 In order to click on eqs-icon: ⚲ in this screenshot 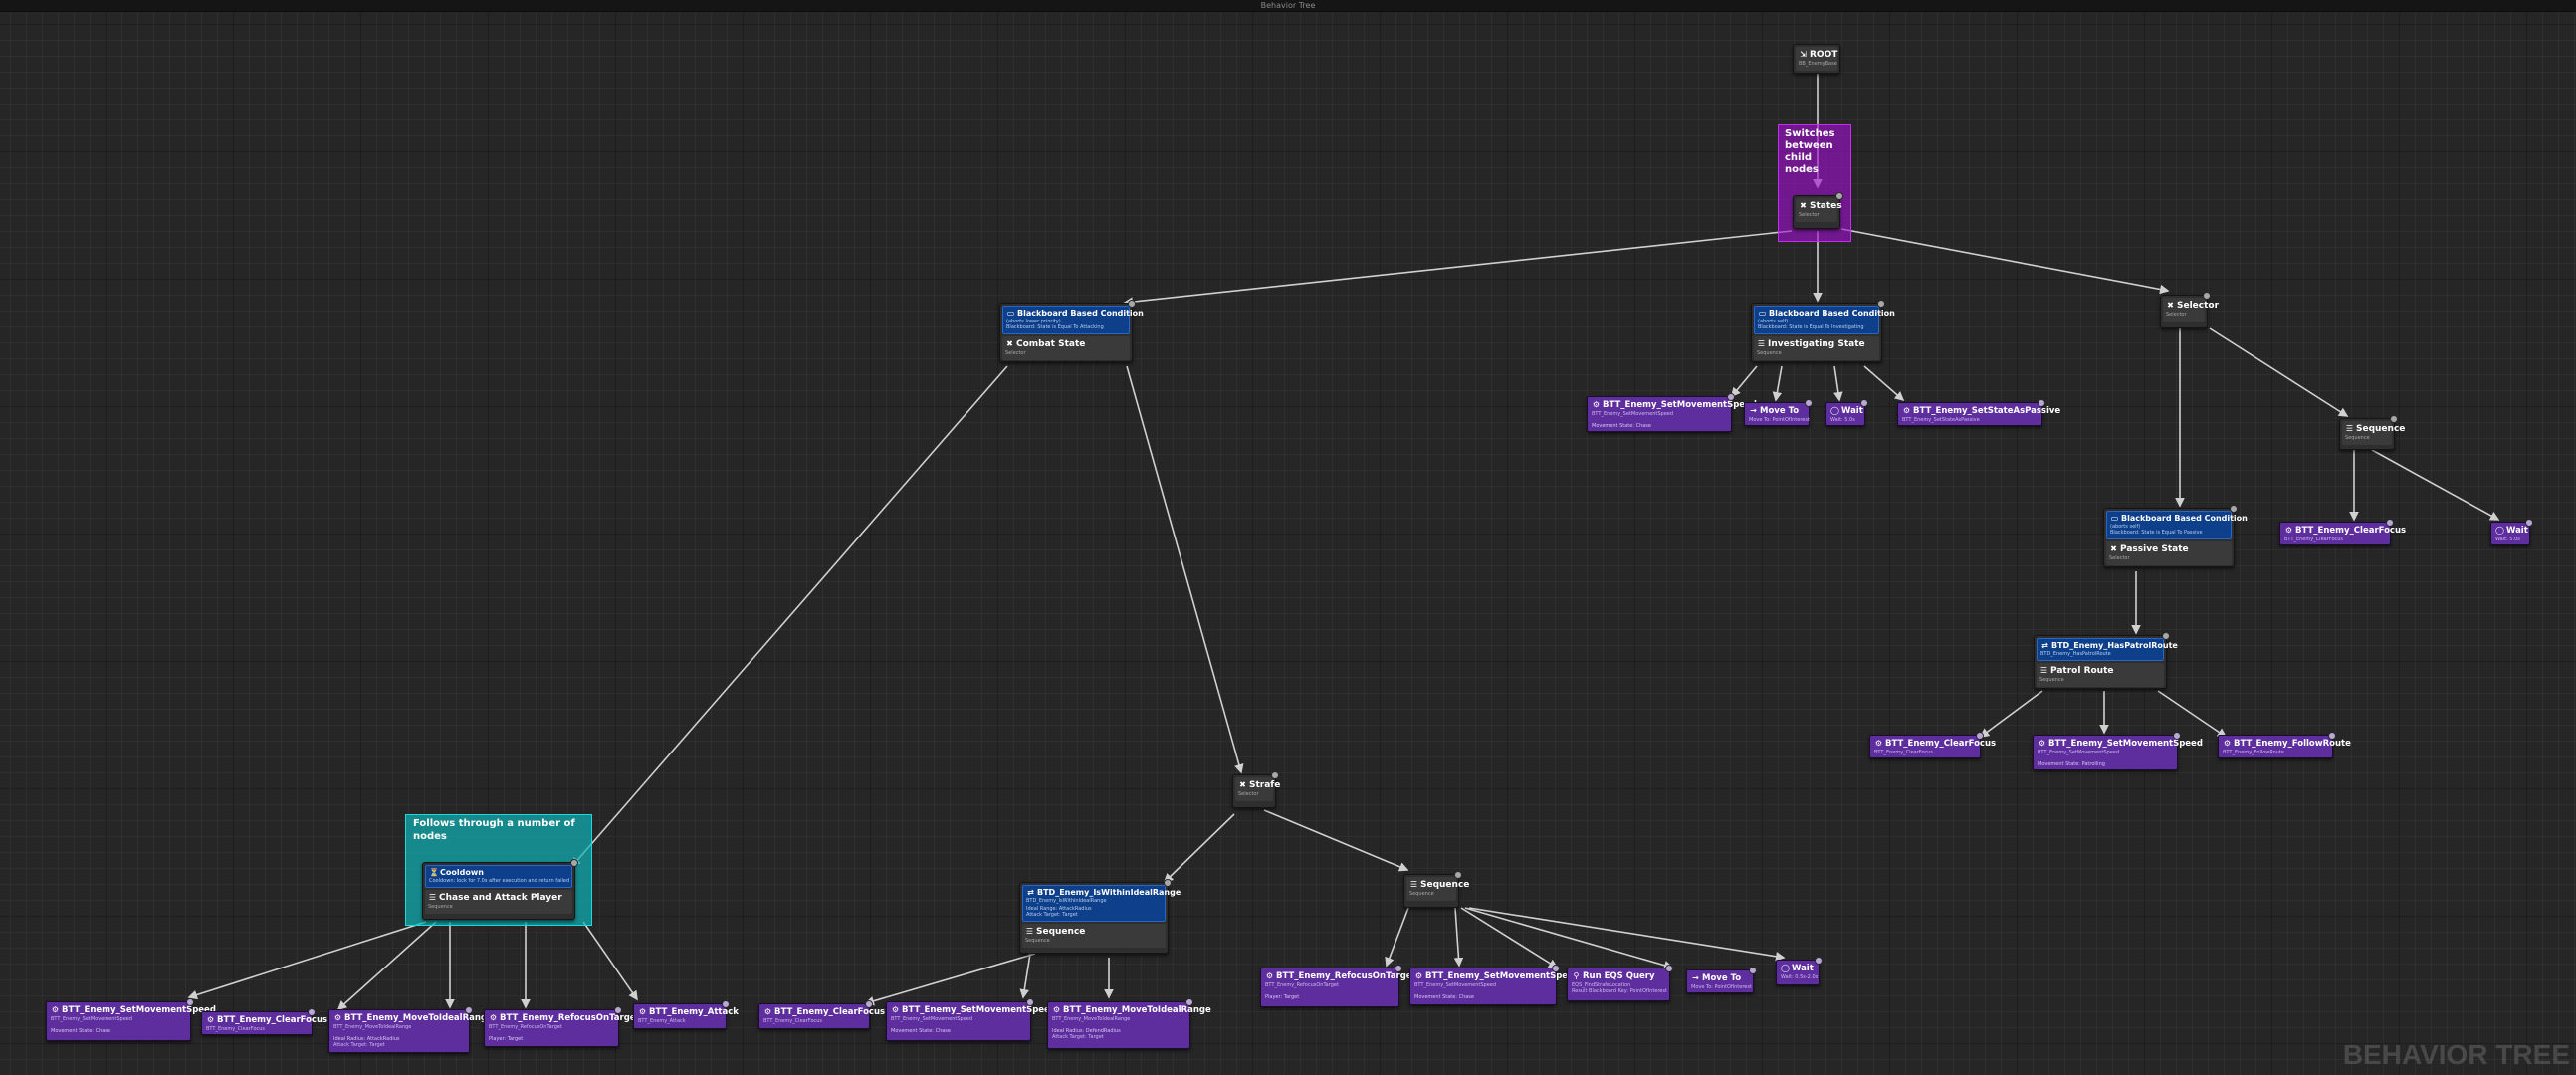, I will do `click(1576, 976)`.